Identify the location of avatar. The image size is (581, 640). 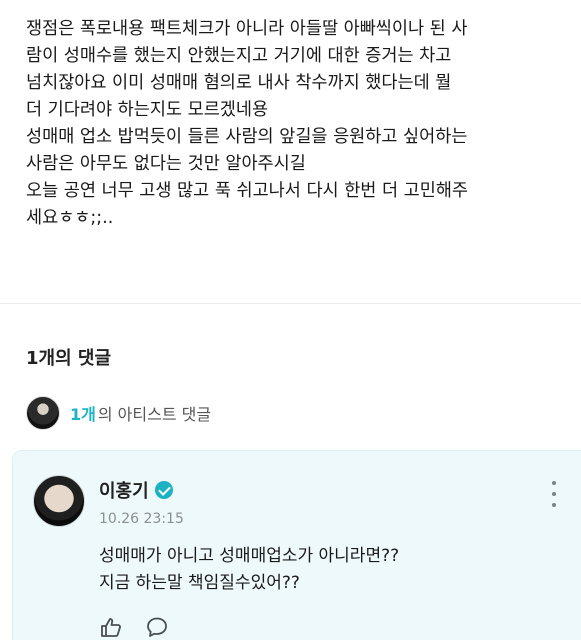
(59, 501).